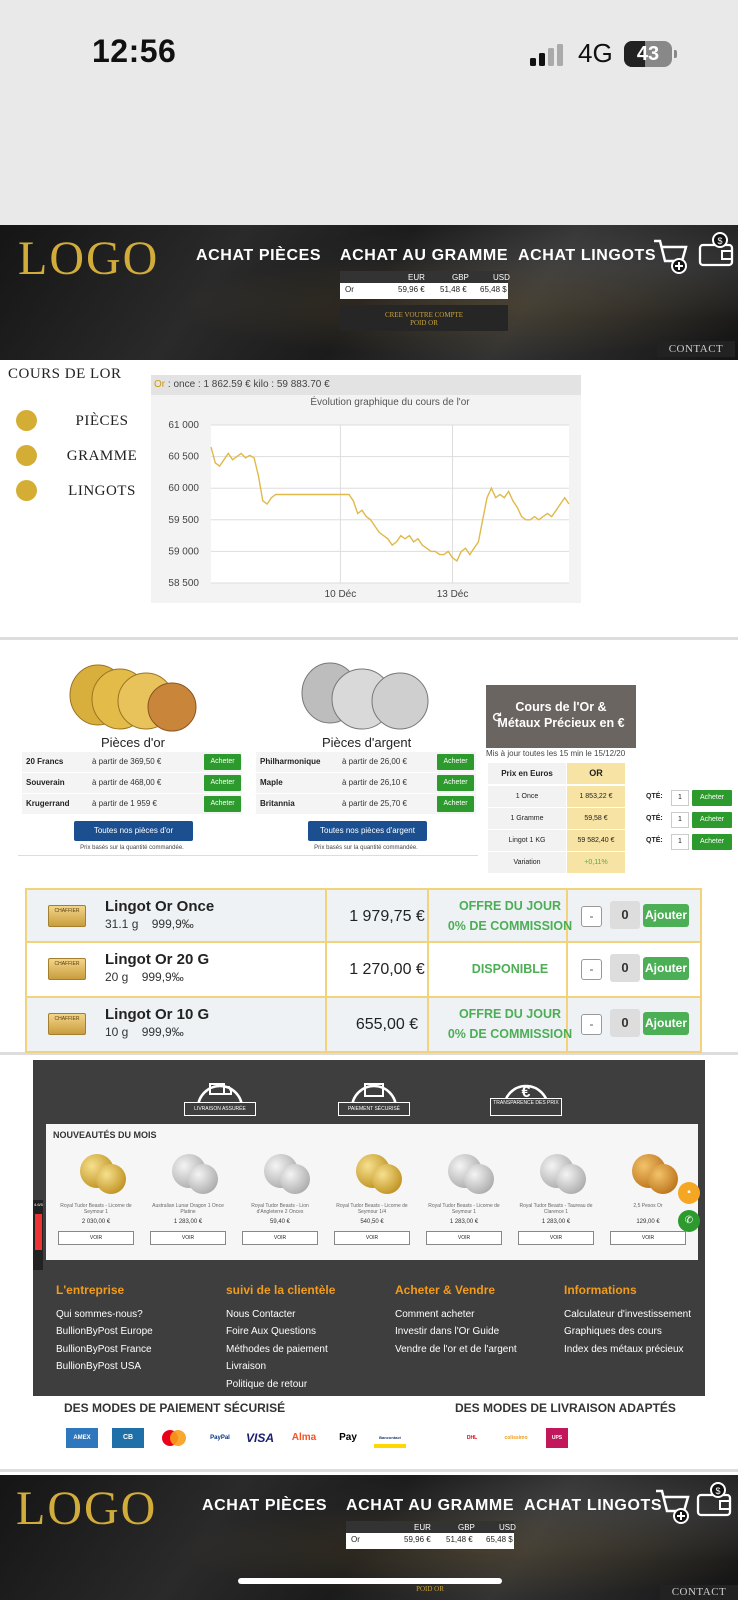  Describe the element at coordinates (220, 1090) in the screenshot. I see `badge-livraison: LIVRAISON ASSURÉE` at that location.